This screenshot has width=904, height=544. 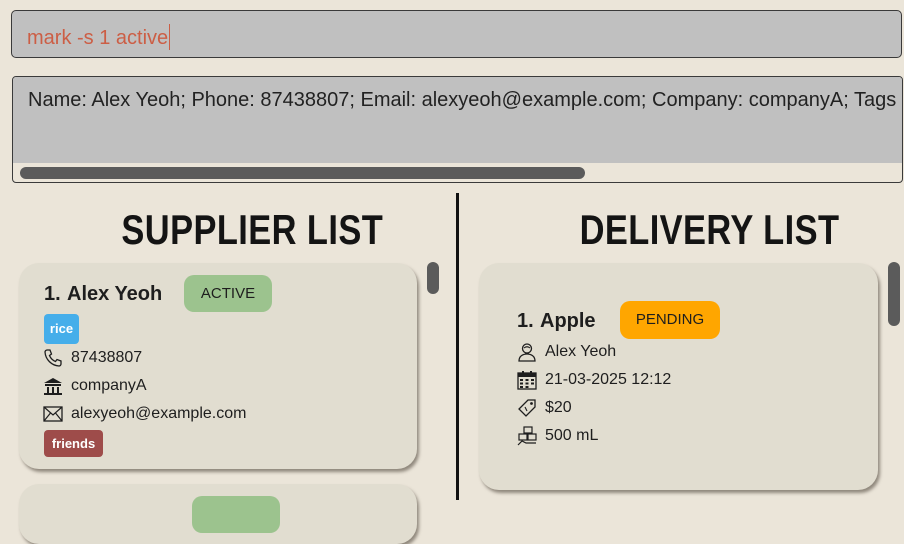 I want to click on supplier-index: 1., so click(x=52, y=294).